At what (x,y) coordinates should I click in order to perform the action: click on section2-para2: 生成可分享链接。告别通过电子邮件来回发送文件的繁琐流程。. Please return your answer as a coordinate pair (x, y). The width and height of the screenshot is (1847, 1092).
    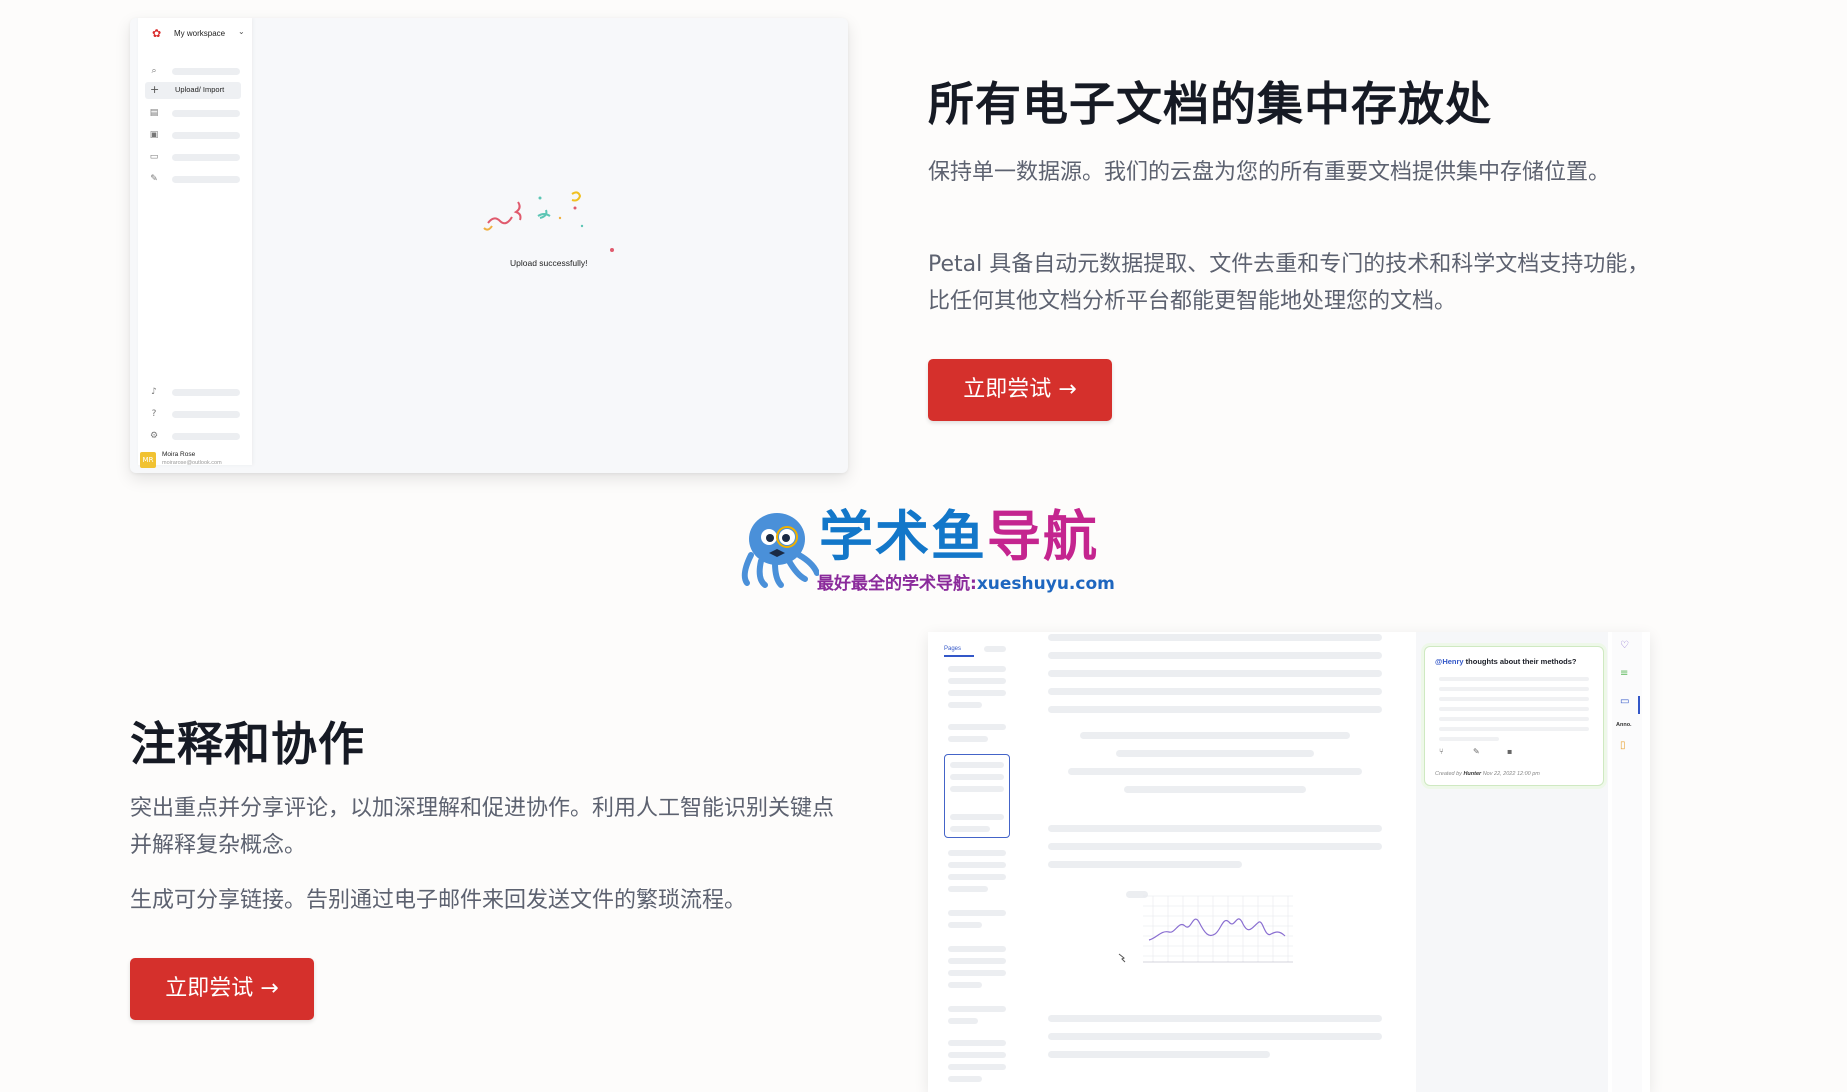
    Looking at the image, I should click on (438, 900).